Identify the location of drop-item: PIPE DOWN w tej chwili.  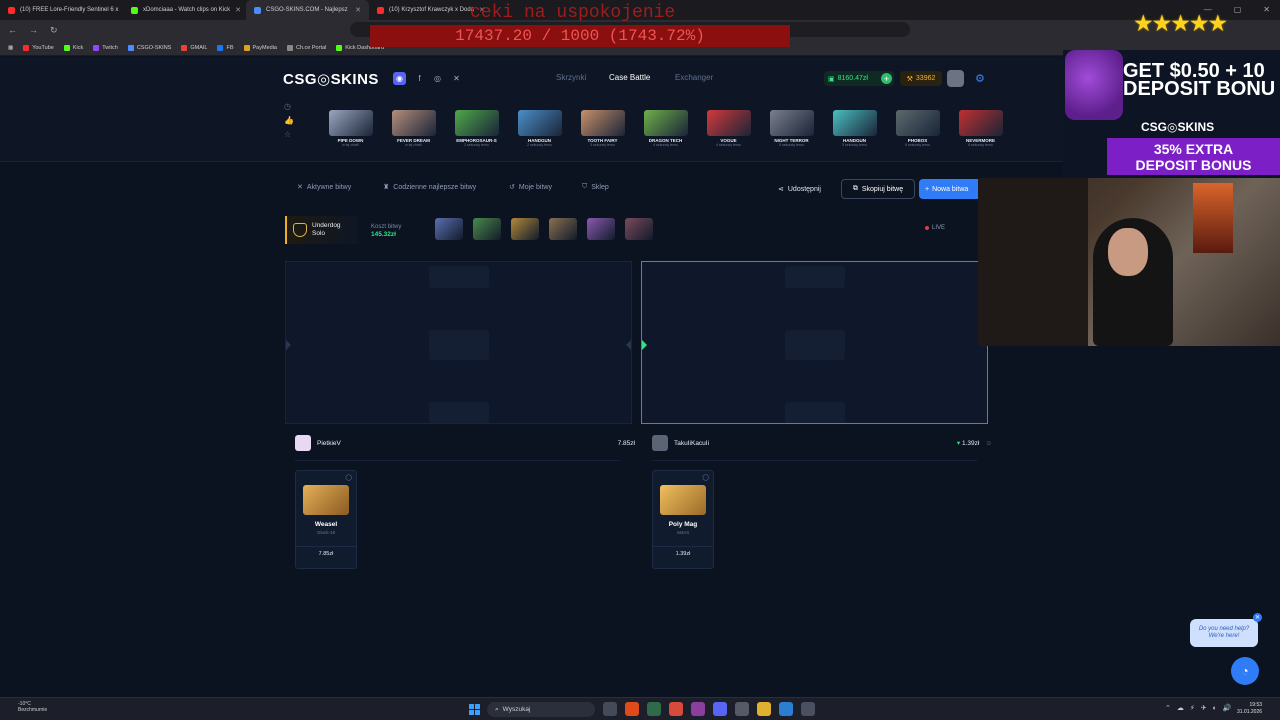
(350, 126).